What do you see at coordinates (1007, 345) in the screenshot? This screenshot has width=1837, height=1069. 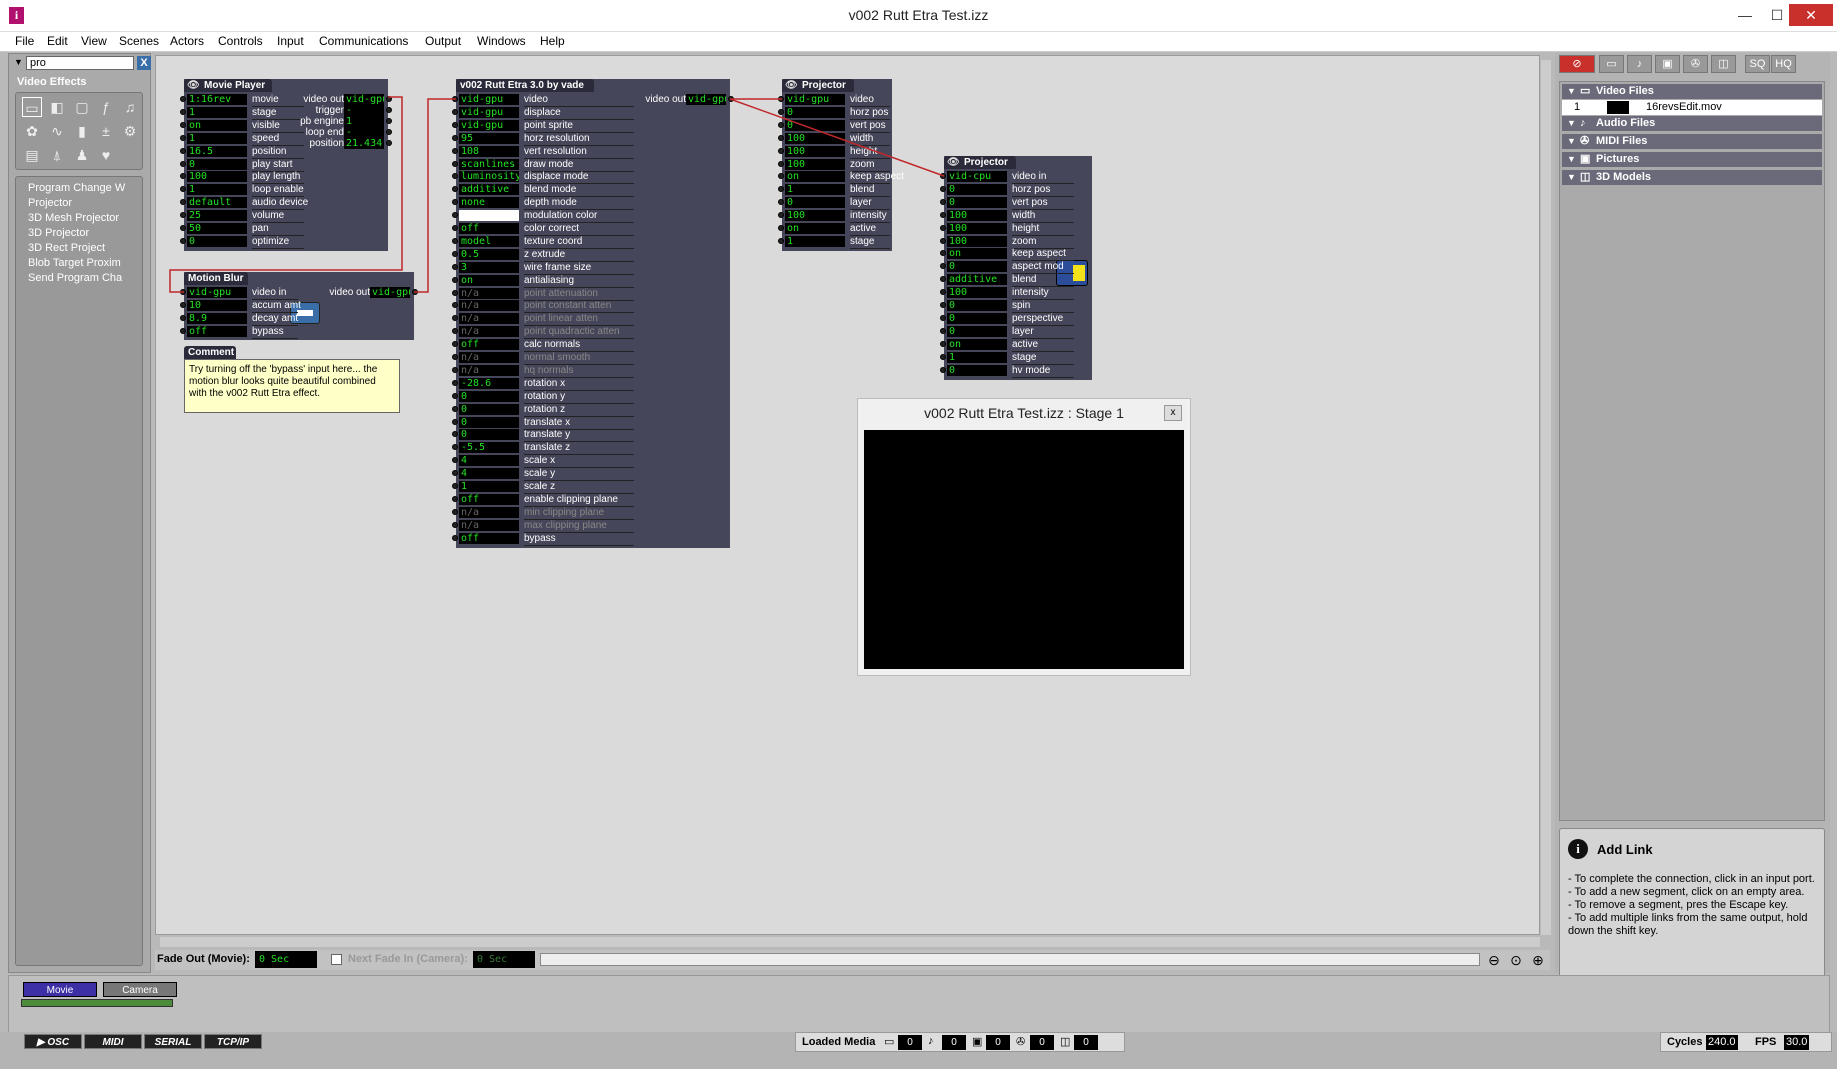 I see `input-property: on active` at bounding box center [1007, 345].